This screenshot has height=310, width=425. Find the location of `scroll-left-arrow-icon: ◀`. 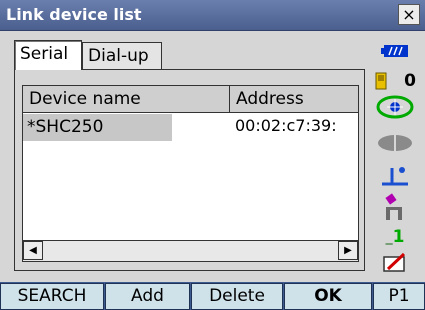

scroll-left-arrow-icon: ◀ is located at coordinates (33, 250).